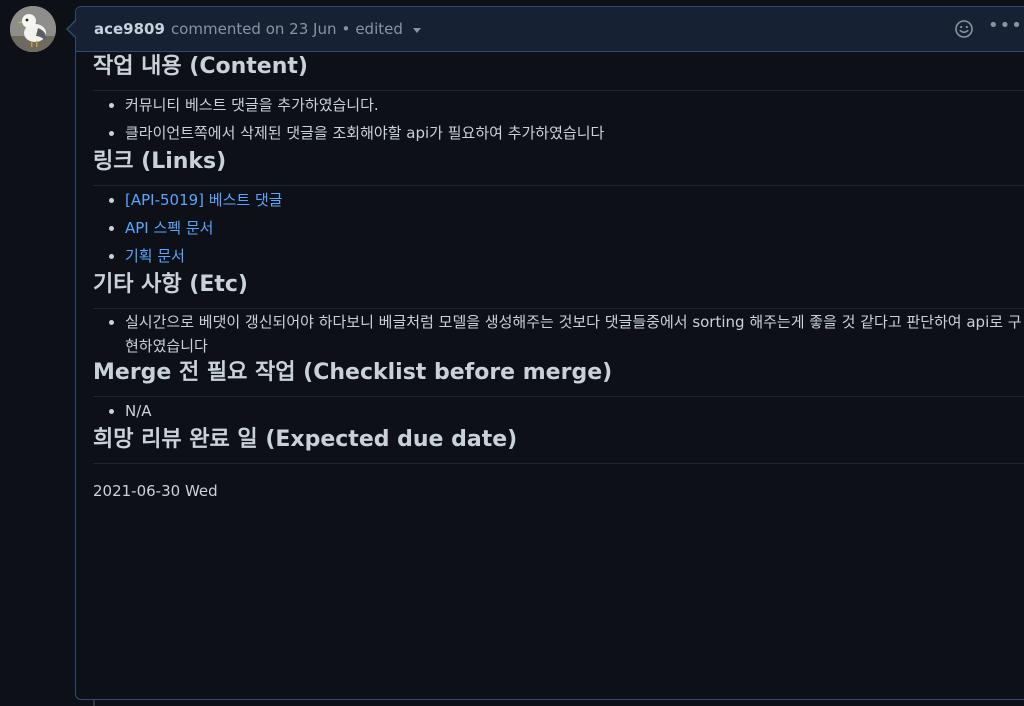 The image size is (1024, 706). I want to click on link-planning-doc: 기획 문서, so click(155, 256).